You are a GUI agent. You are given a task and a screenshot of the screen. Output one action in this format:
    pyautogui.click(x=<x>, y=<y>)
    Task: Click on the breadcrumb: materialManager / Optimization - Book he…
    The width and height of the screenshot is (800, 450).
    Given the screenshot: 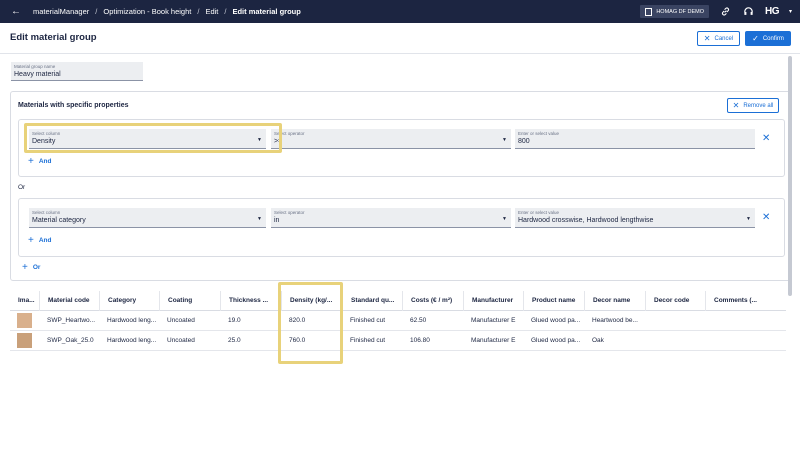 What is the action you would take?
    pyautogui.click(x=167, y=11)
    